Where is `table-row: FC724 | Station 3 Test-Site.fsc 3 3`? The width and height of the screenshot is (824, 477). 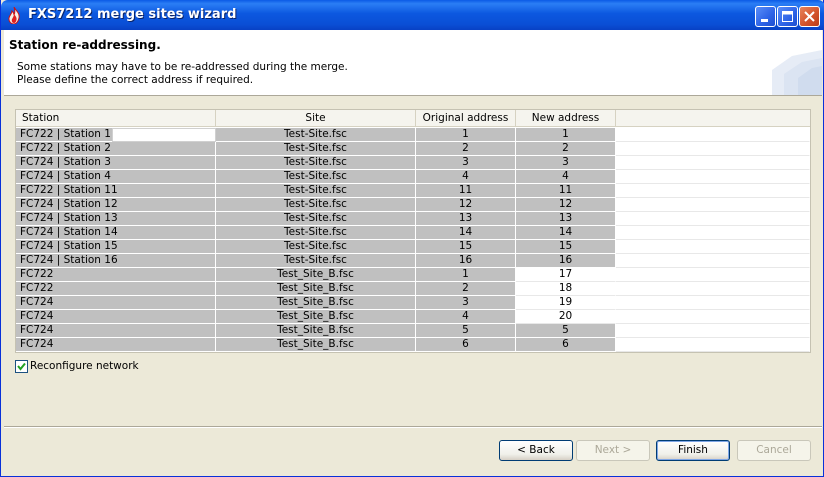
table-row: FC724 | Station 3 Test-Site.fsc 3 3 is located at coordinates (413, 163).